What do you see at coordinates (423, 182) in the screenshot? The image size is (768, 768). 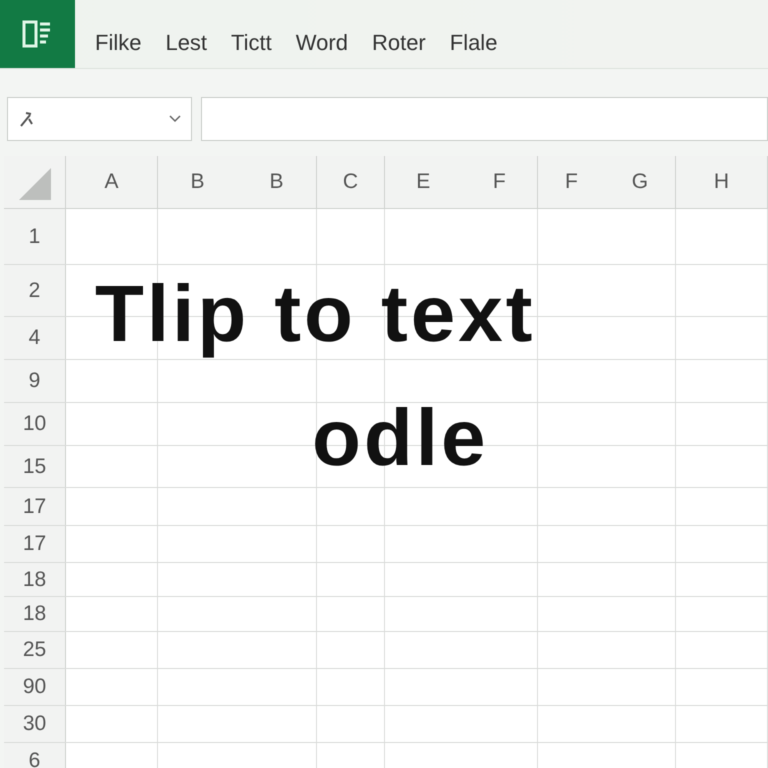 I see `column-label: E` at bounding box center [423, 182].